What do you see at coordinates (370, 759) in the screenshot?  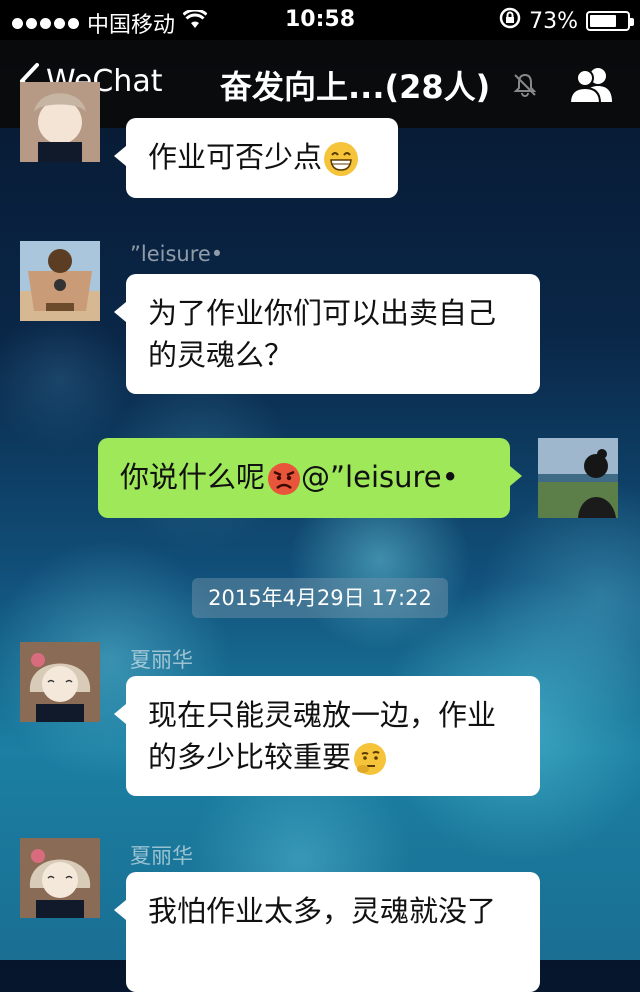 I see `thinking-face-icon` at bounding box center [370, 759].